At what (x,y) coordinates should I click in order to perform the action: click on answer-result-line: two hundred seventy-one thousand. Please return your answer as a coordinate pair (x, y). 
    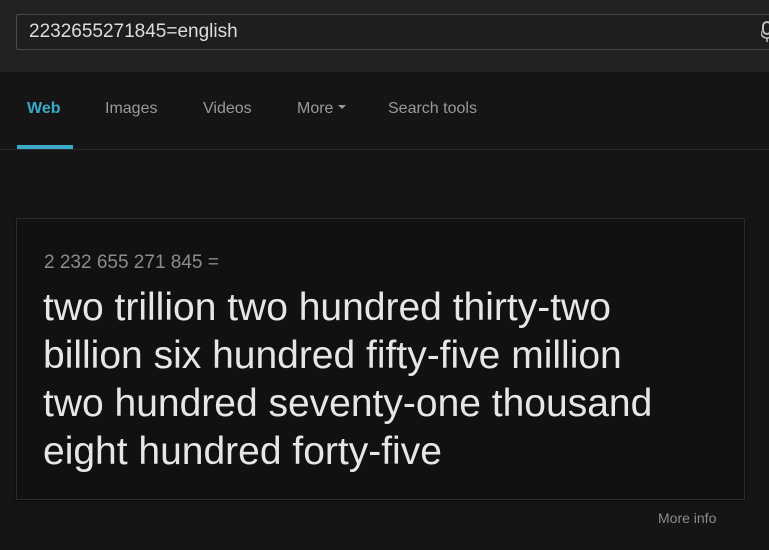
    Looking at the image, I should click on (348, 403).